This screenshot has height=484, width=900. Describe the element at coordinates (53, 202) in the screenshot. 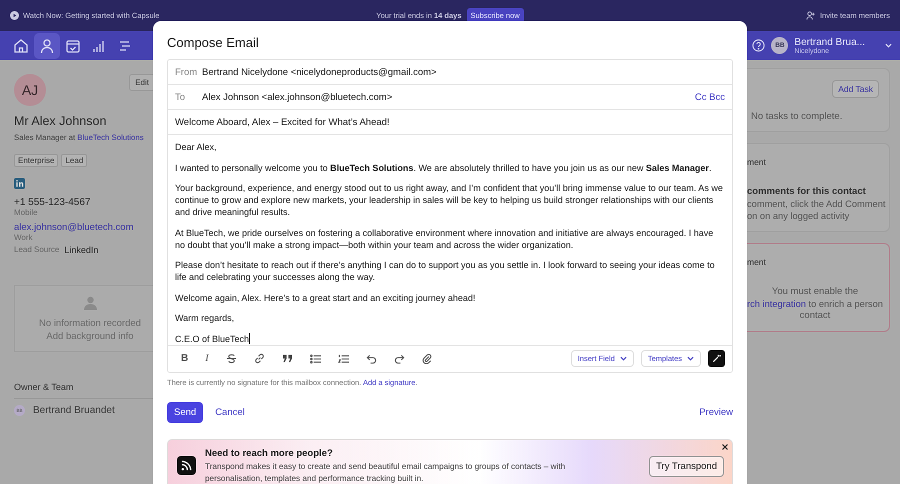

I see `phone-number: +1 555-123-4567` at that location.